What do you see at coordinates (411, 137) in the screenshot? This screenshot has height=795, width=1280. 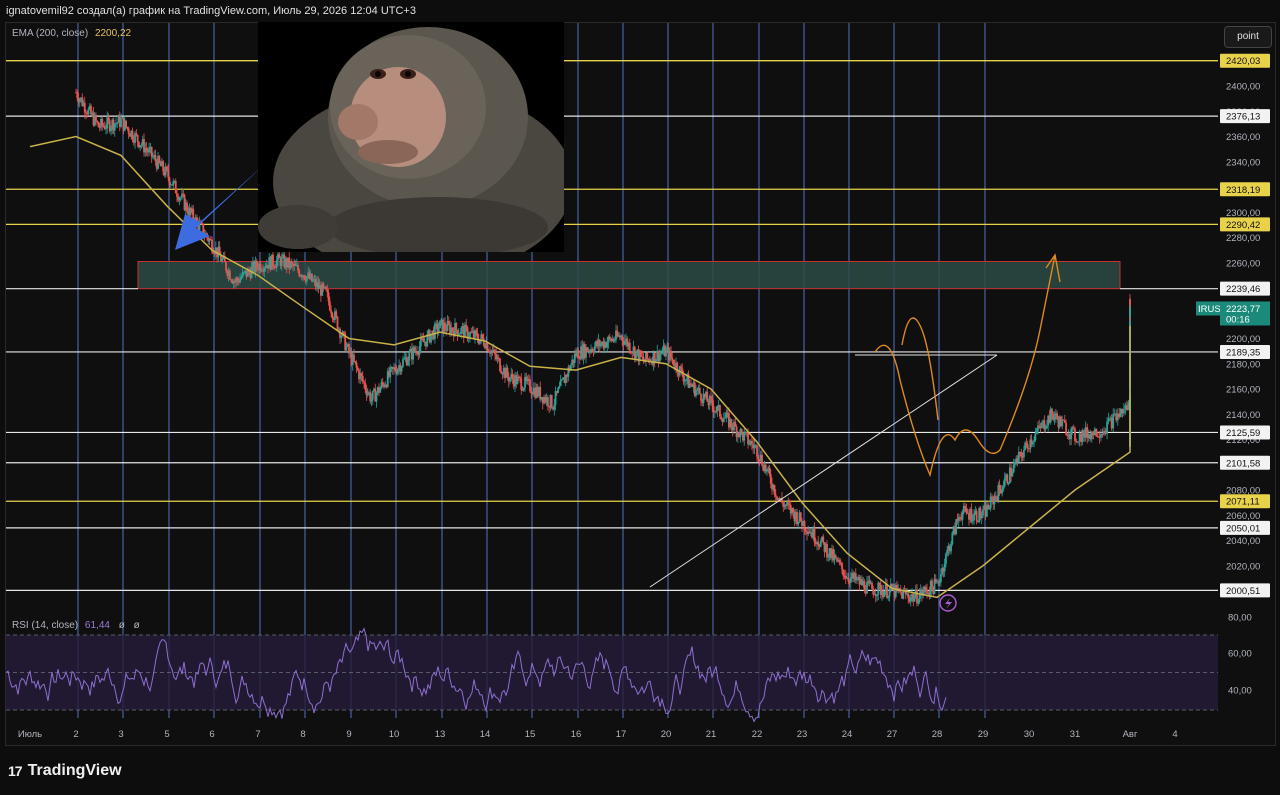 I see `monkey-photo` at bounding box center [411, 137].